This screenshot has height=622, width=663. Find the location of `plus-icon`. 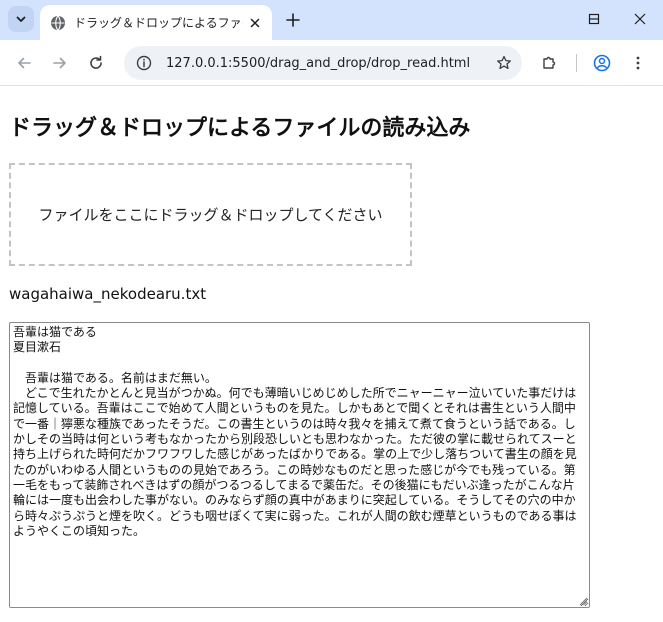

plus-icon is located at coordinates (293, 20).